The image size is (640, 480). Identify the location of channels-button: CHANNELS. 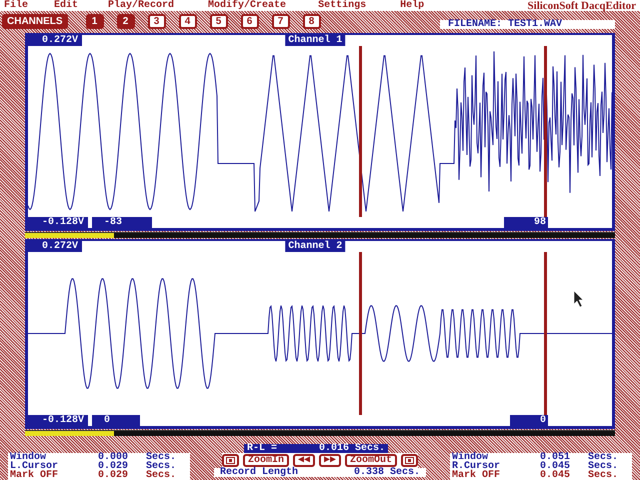
(35, 21).